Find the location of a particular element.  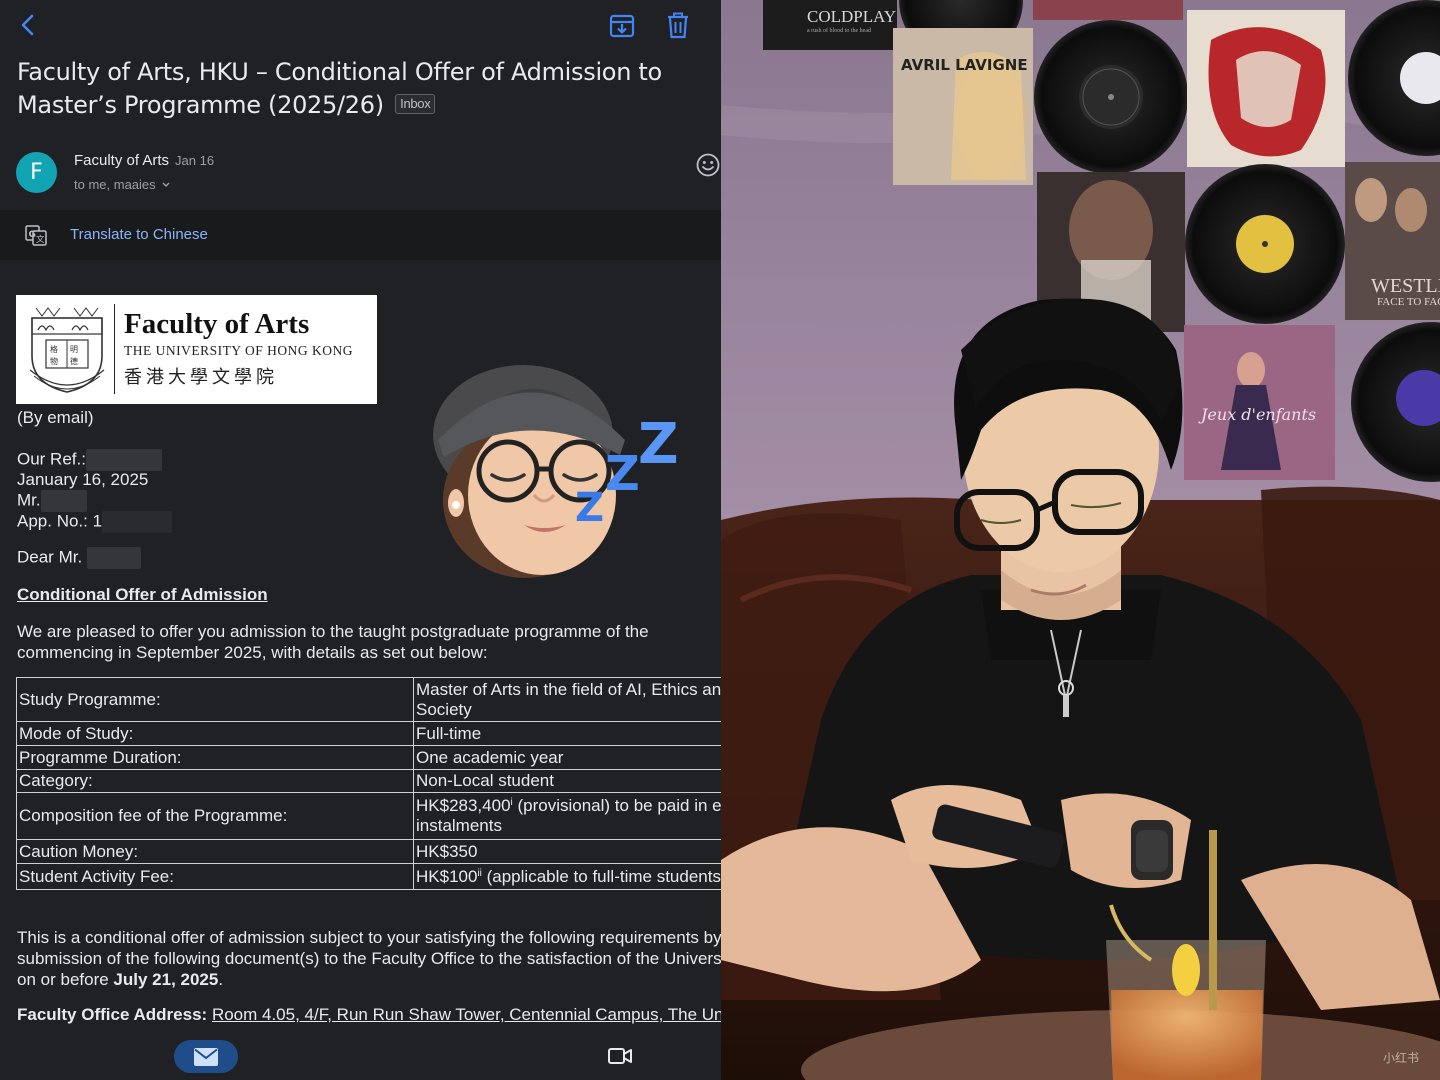

svg-text: a rush of blood to the head is located at coordinates (839, 30).